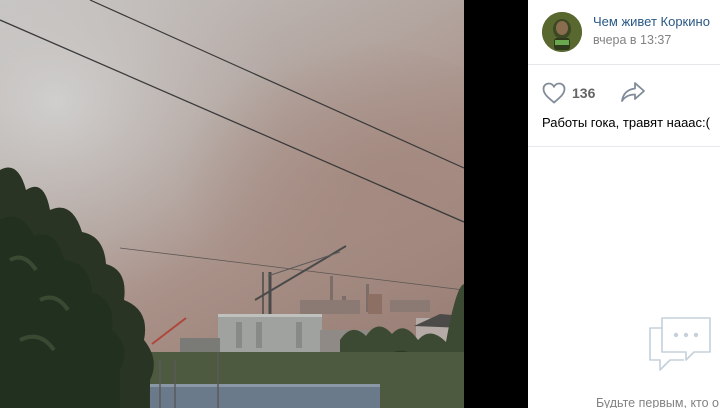 The height and width of the screenshot is (408, 720). I want to click on comment-bubbles-icon, so click(680, 344).